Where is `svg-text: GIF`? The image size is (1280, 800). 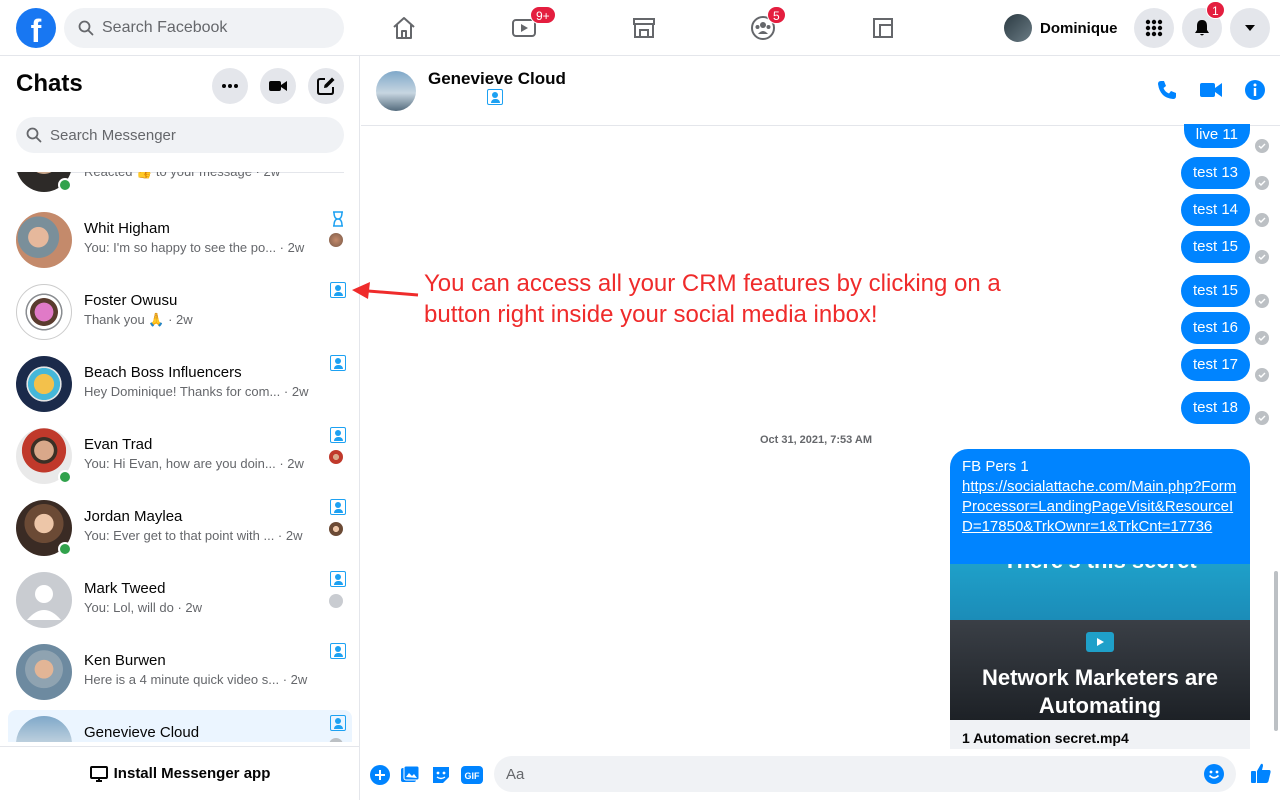 svg-text: GIF is located at coordinates (473, 776).